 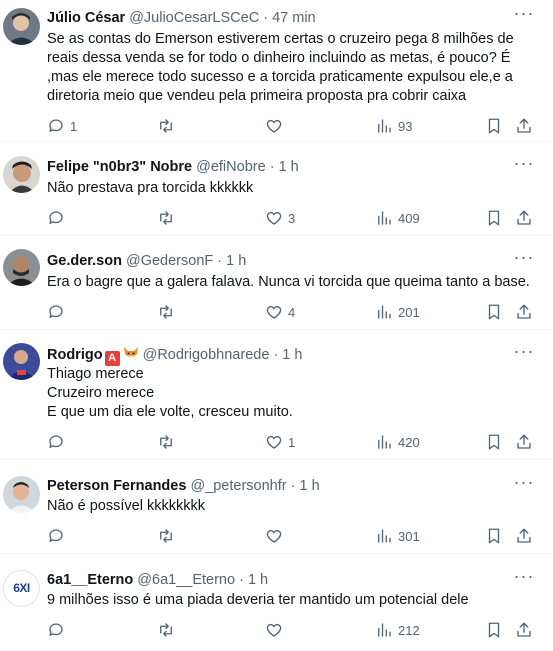 I want to click on views-button: 301, so click(x=397, y=536).